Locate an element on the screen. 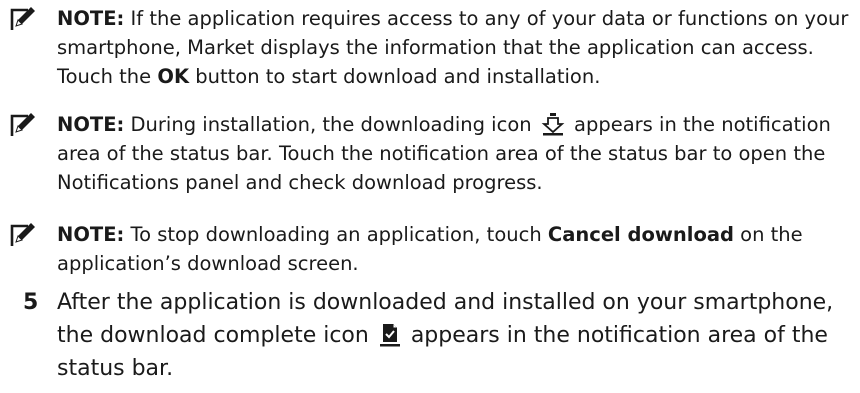 The width and height of the screenshot is (860, 393). cancel-download-reference: Cancel download is located at coordinates (640, 234).